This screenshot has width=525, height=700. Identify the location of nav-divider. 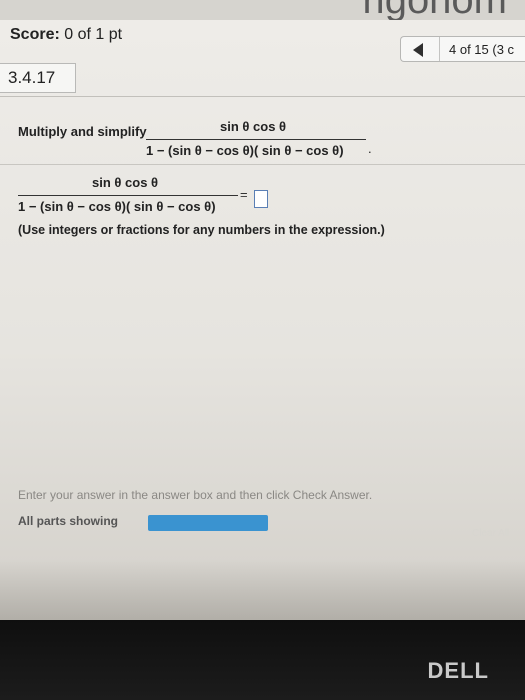
(439, 49).